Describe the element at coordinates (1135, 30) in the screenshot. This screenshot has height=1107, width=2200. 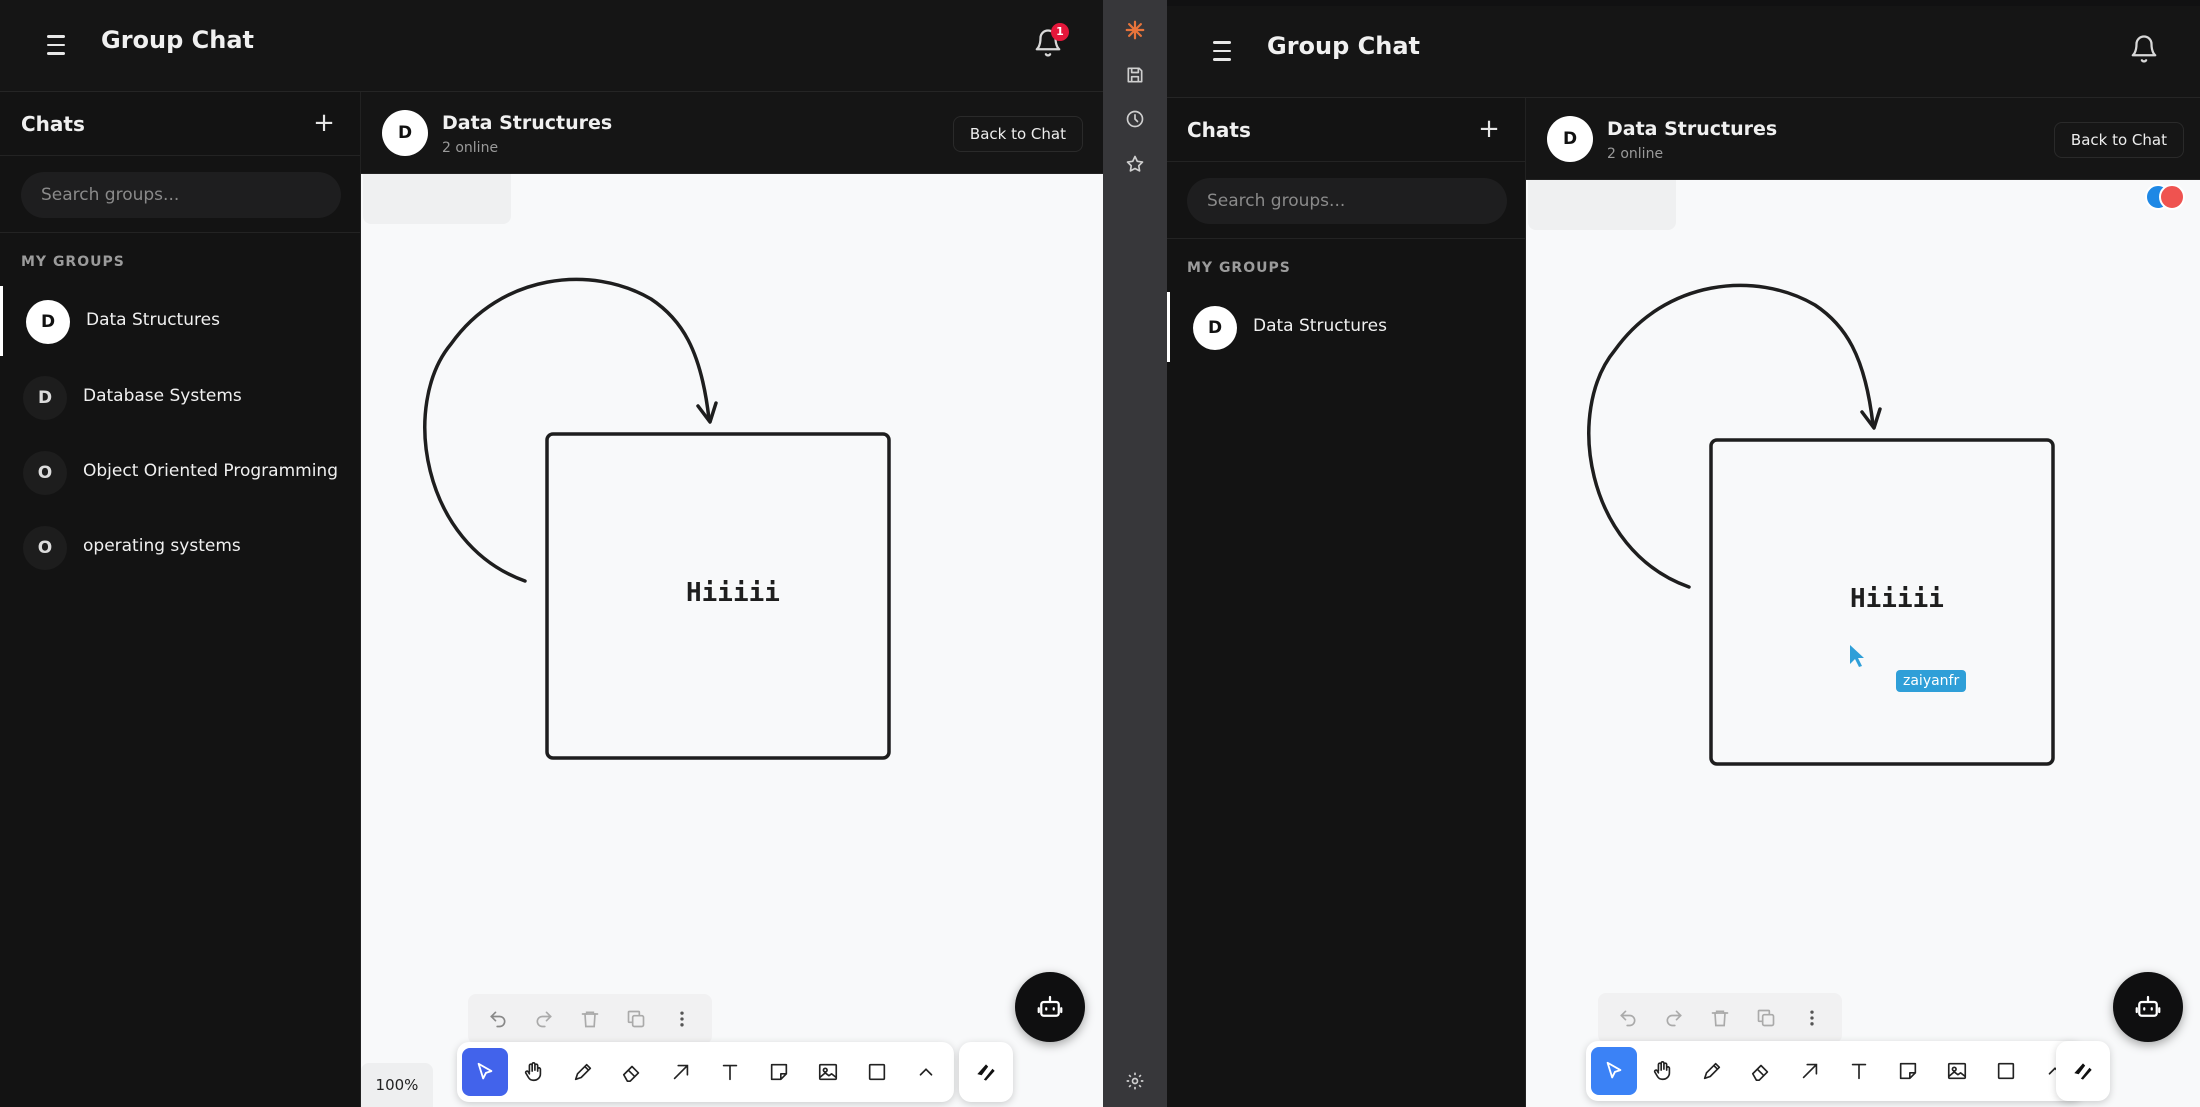
I see `claude-logo-icon` at that location.